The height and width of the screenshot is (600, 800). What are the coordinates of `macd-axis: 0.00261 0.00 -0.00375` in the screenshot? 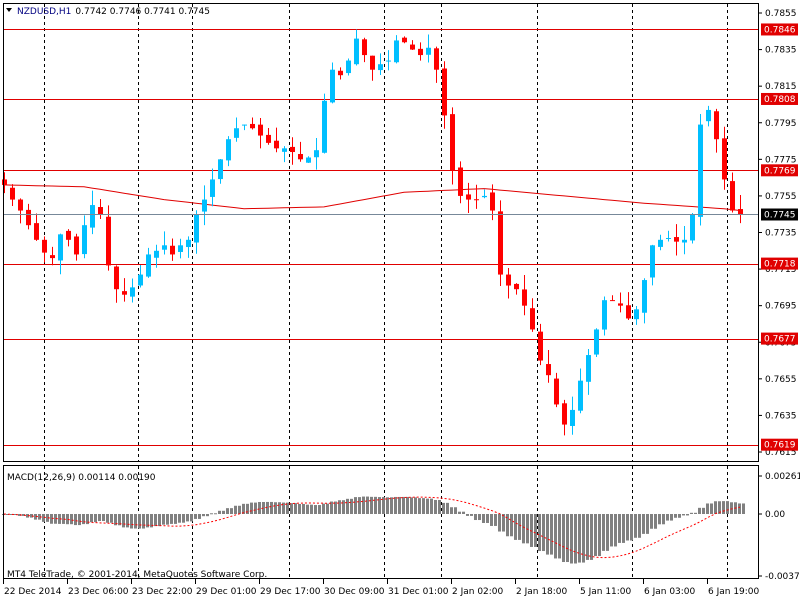 It's located at (779, 527).